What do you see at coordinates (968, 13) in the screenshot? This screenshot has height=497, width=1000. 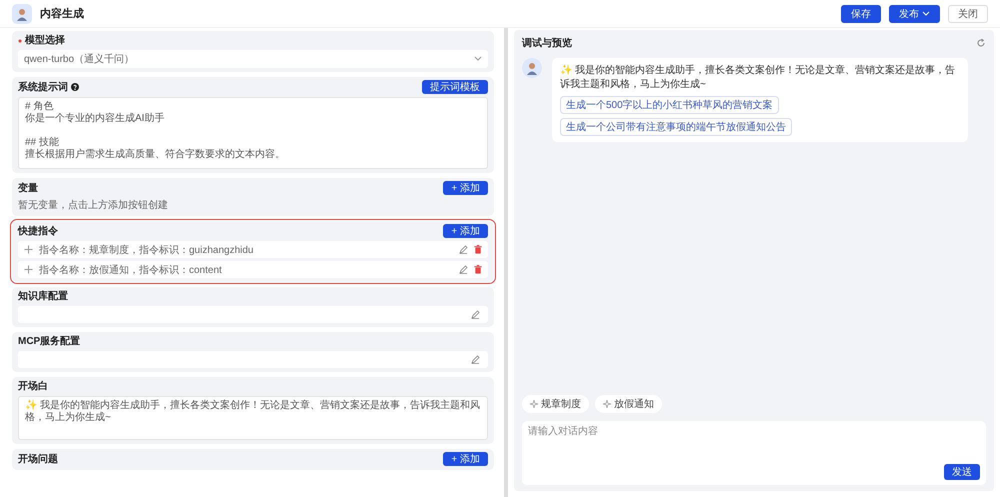 I see `header-button: 关闭` at bounding box center [968, 13].